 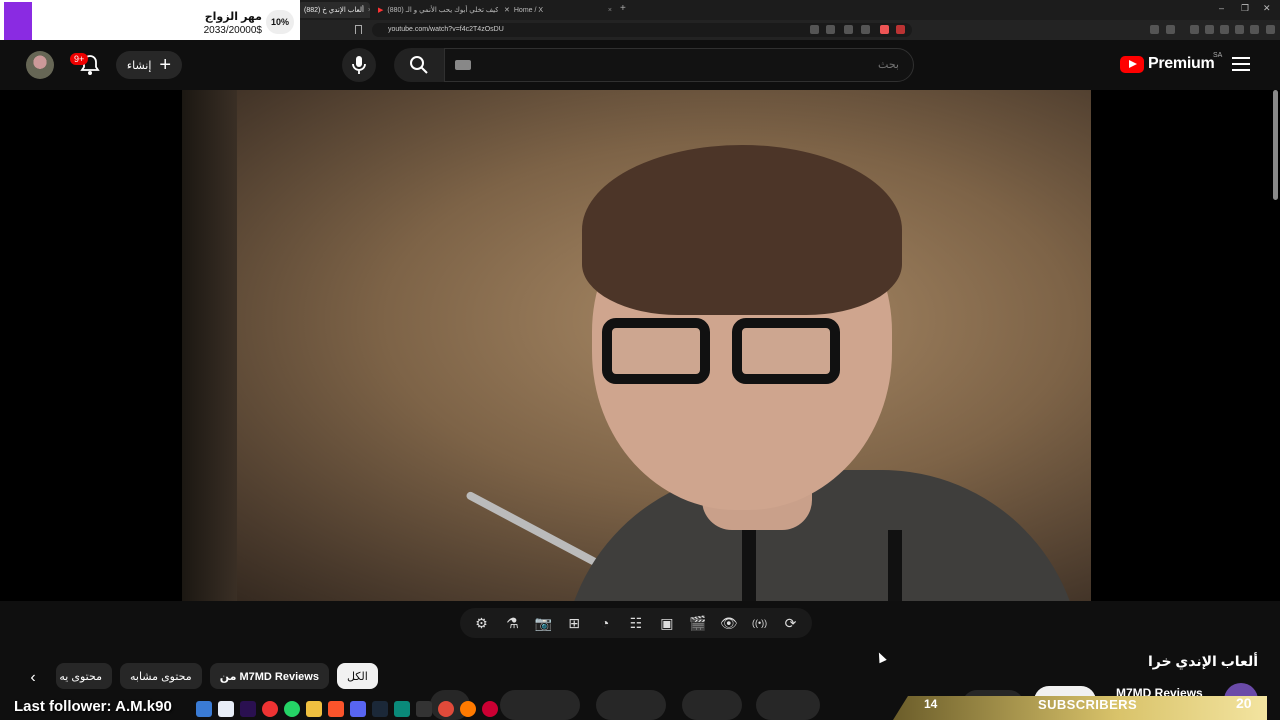 What do you see at coordinates (667, 623) in the screenshot?
I see `picture-in-picture-icon: ▣` at bounding box center [667, 623].